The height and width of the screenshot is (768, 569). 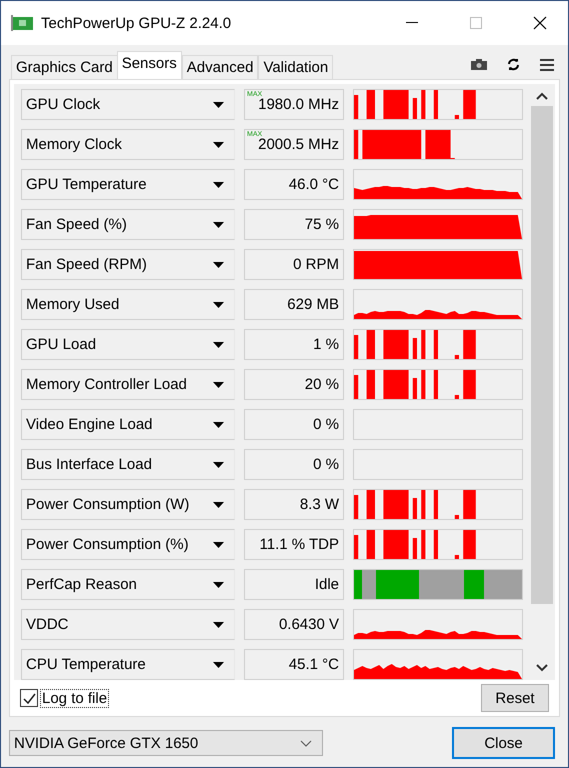 What do you see at coordinates (412, 23) in the screenshot?
I see `minimize-icon` at bounding box center [412, 23].